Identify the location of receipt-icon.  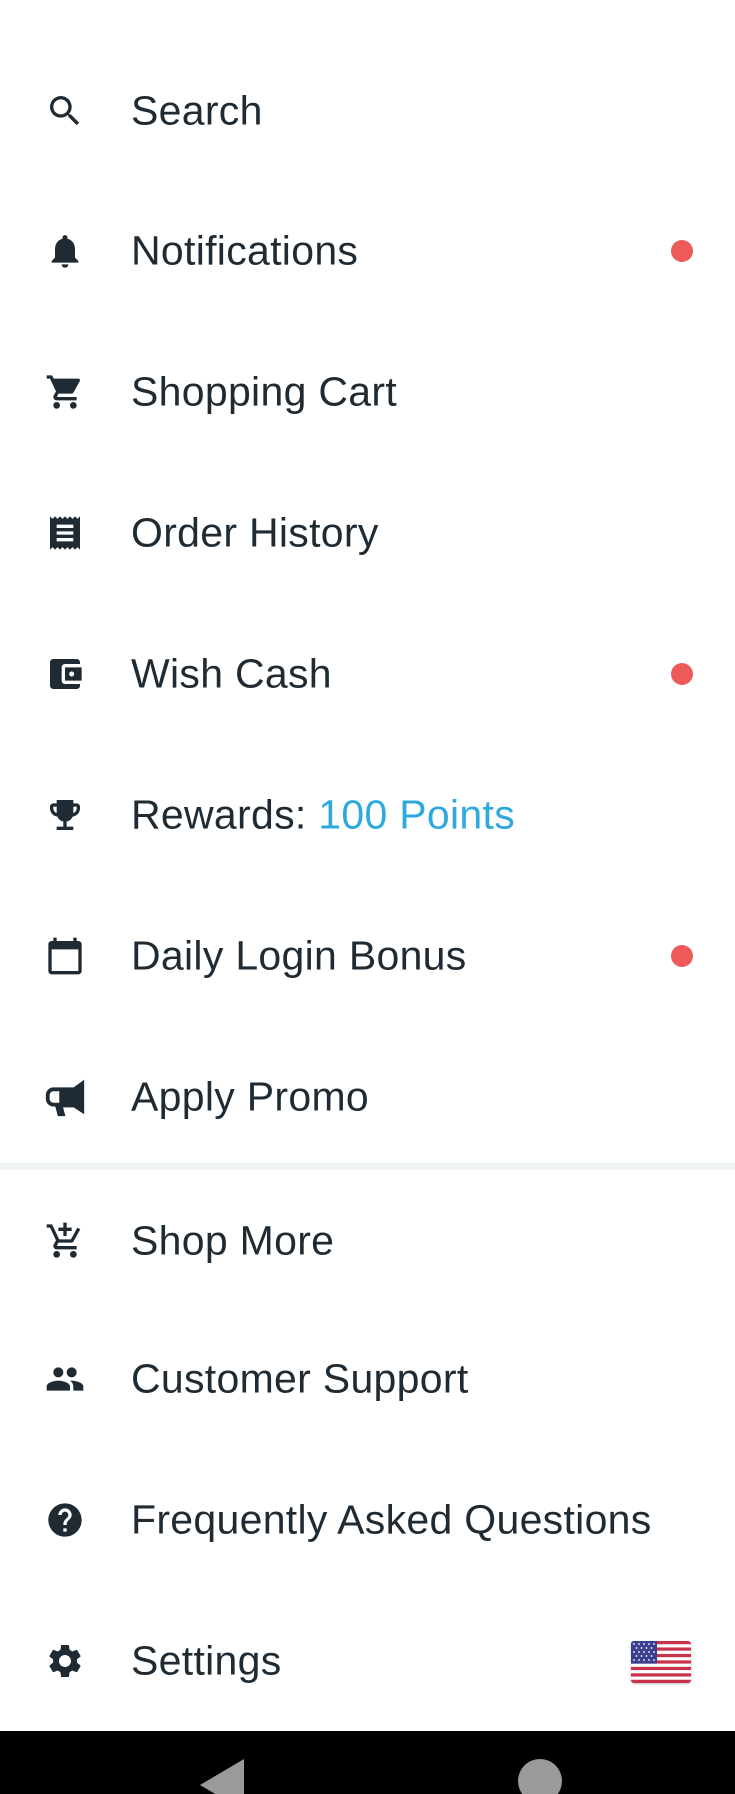
(65, 533).